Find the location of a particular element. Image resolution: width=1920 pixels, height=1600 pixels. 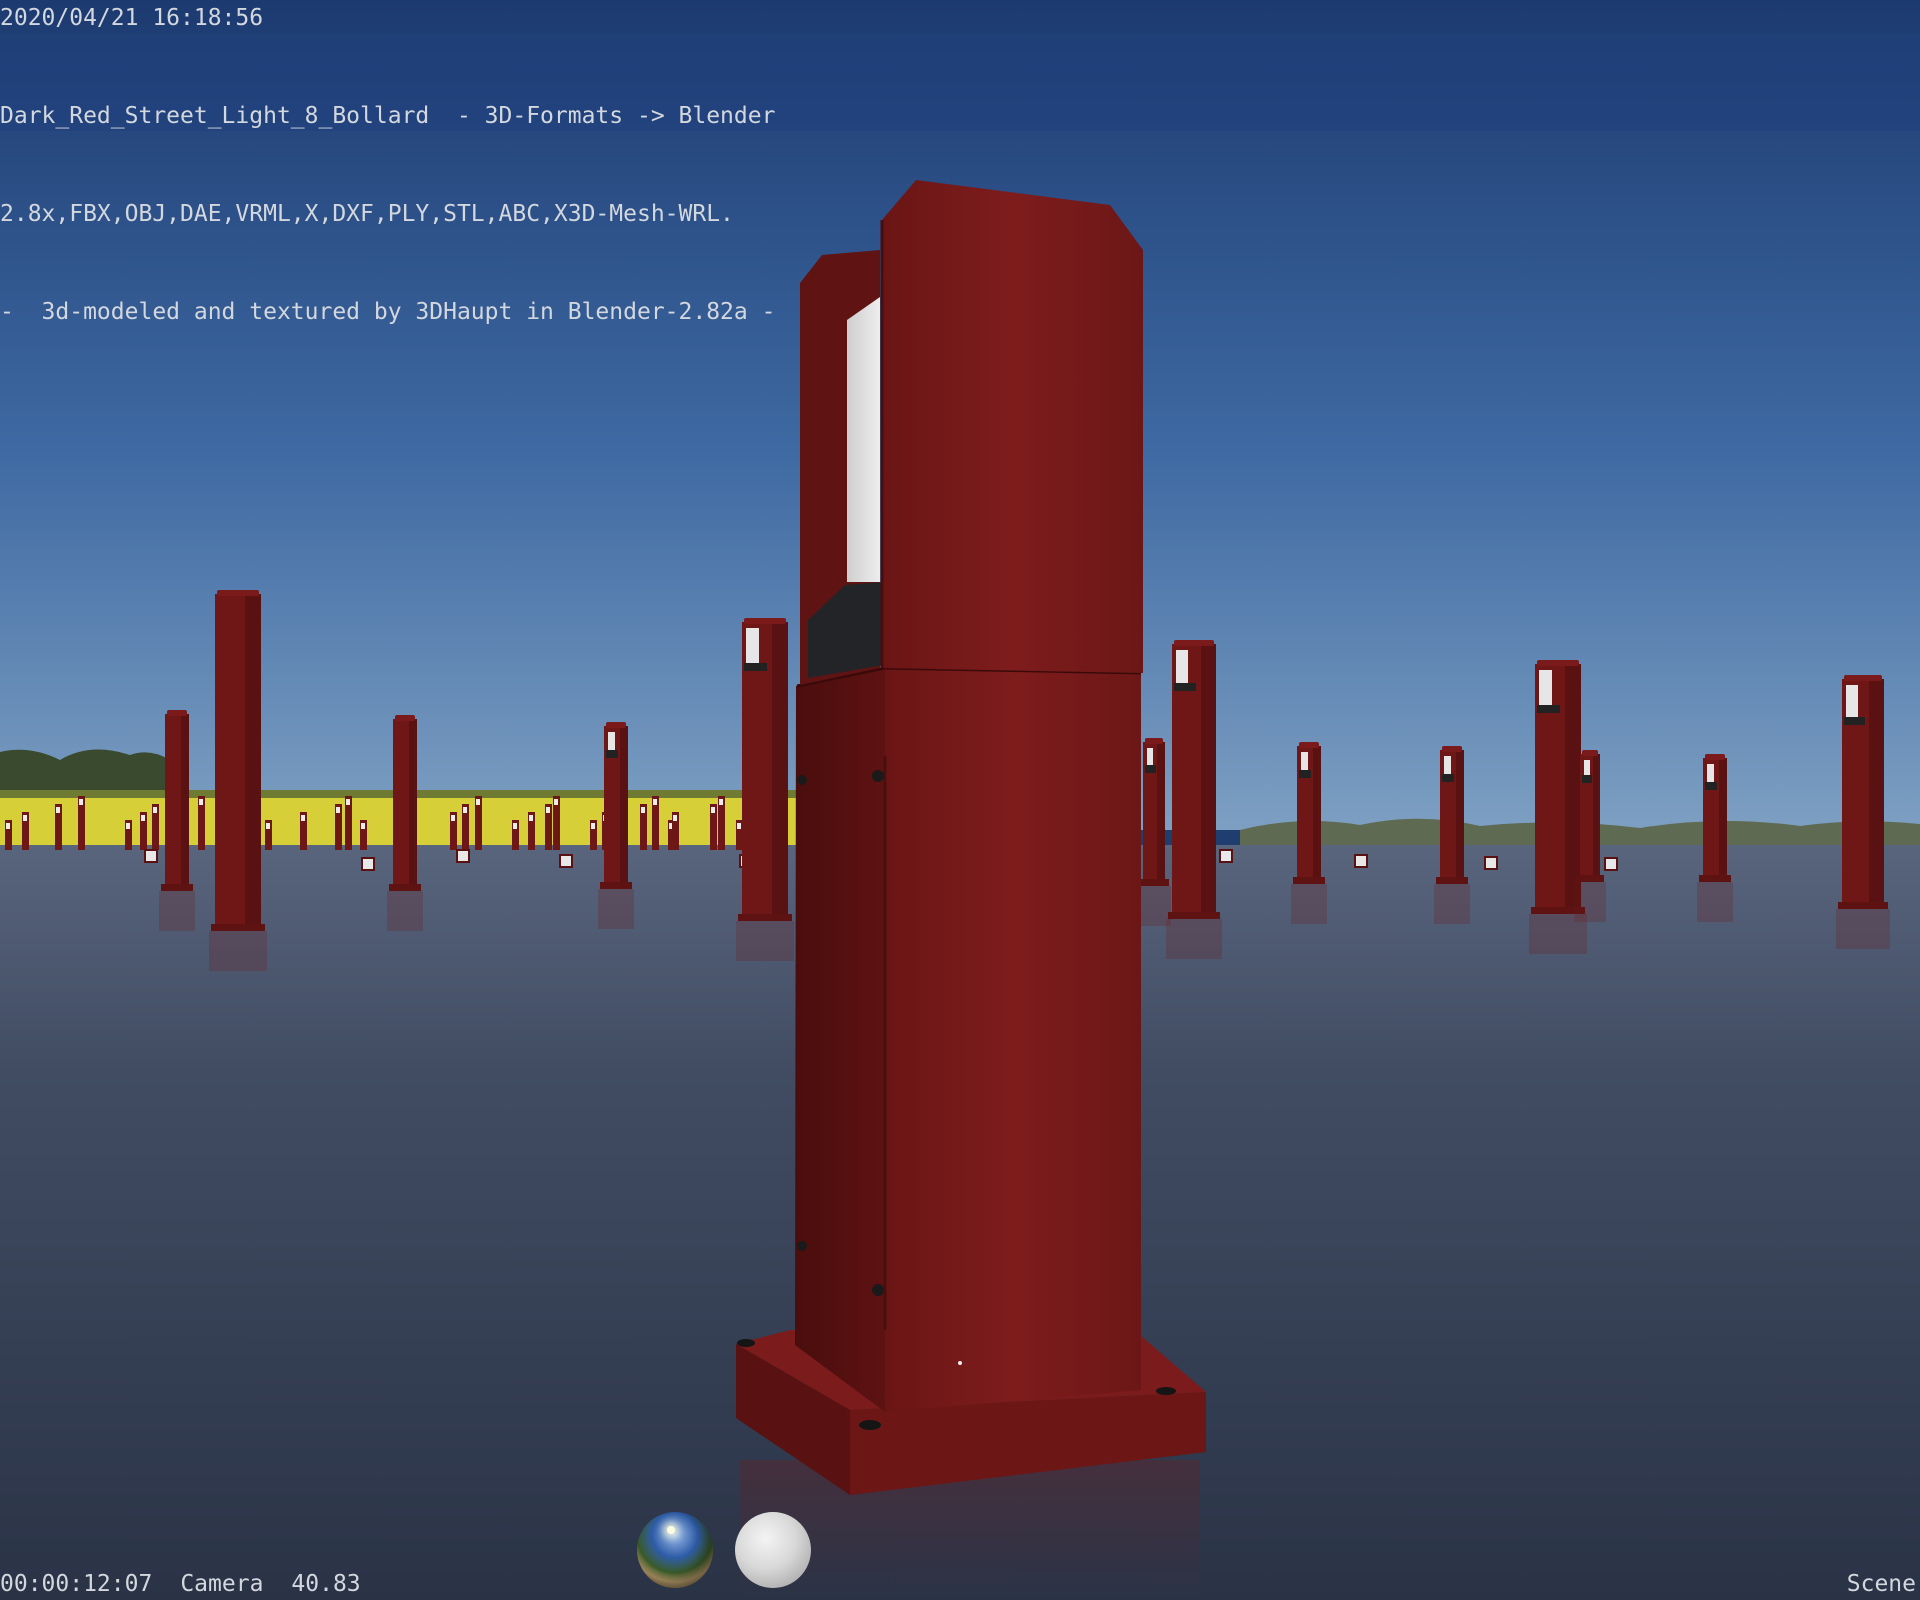

lens-value: 40.83 is located at coordinates (326, 1584).